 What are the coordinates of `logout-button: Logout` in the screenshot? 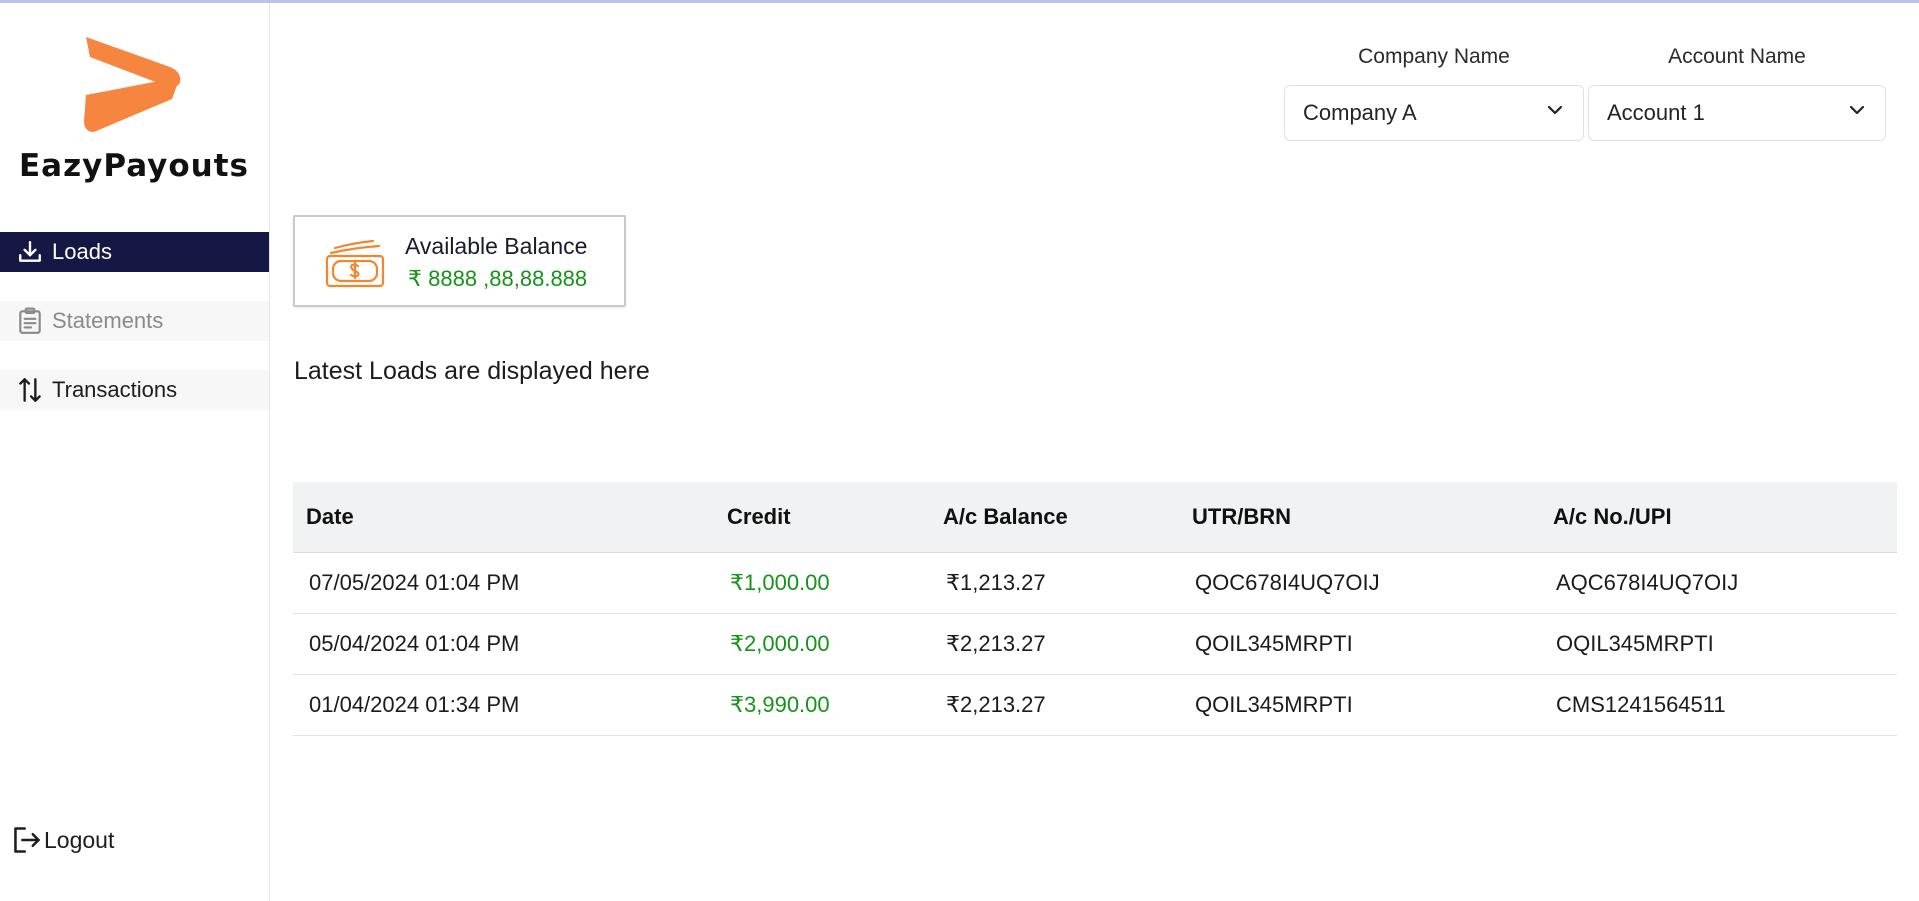 It's located at (63, 840).